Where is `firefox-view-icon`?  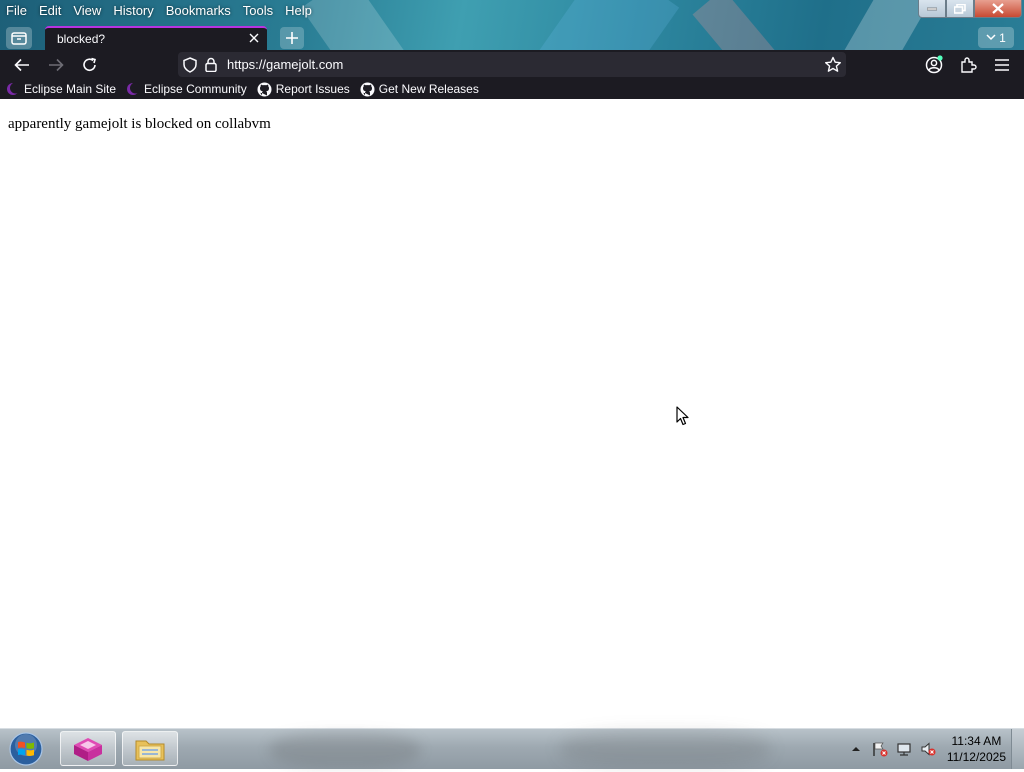 firefox-view-icon is located at coordinates (19, 38).